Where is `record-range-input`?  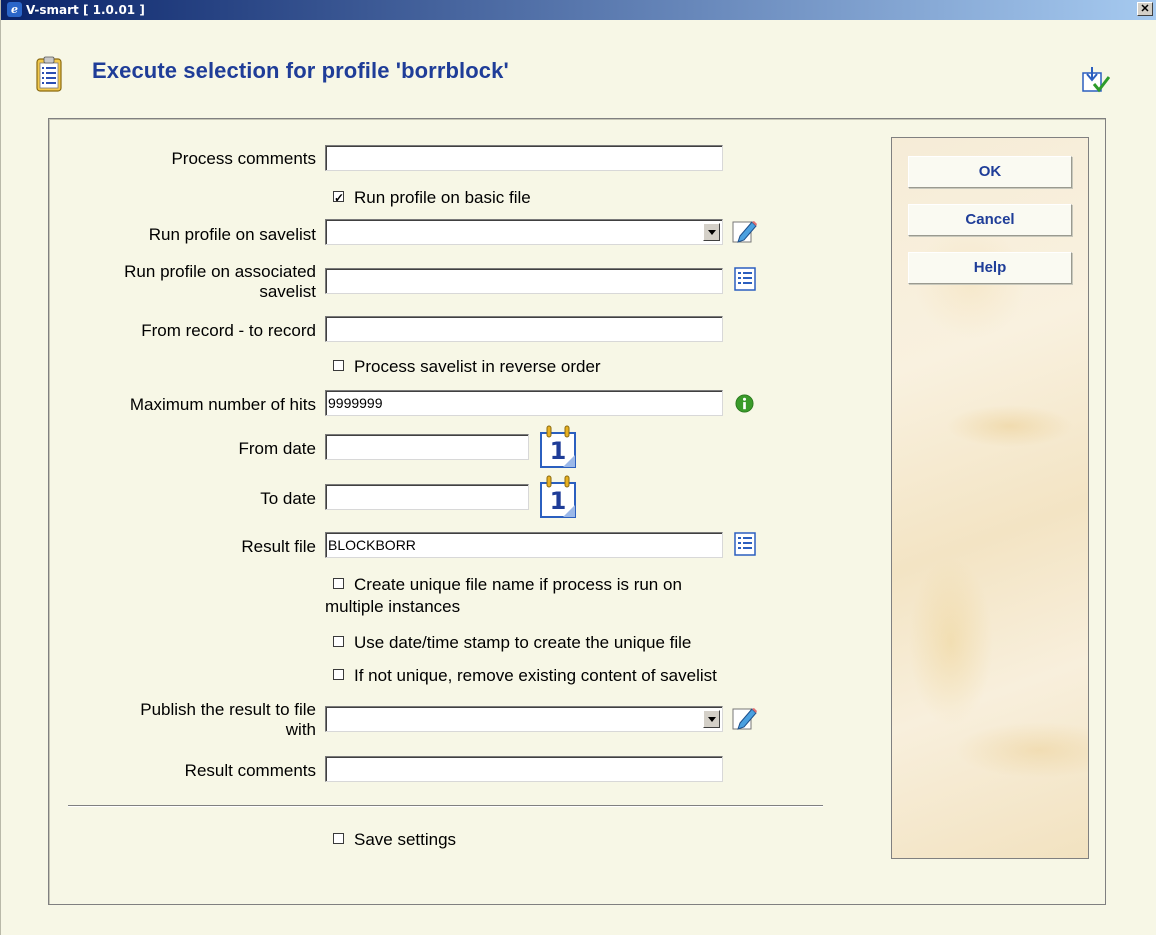
record-range-input is located at coordinates (524, 329).